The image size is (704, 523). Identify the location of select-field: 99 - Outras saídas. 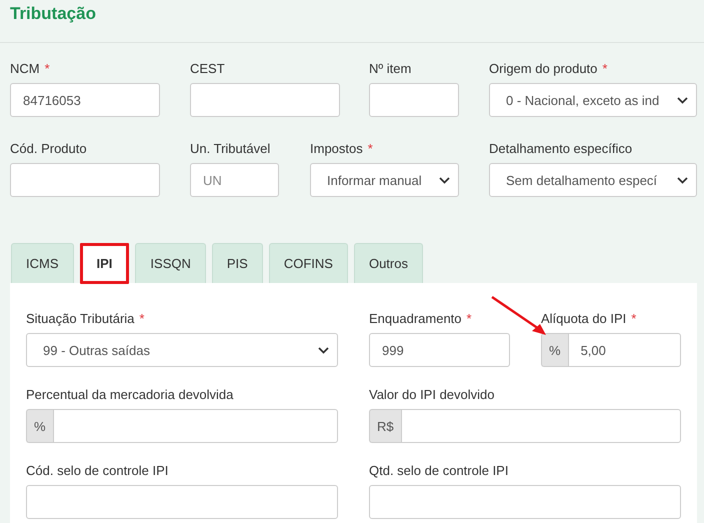
(182, 350).